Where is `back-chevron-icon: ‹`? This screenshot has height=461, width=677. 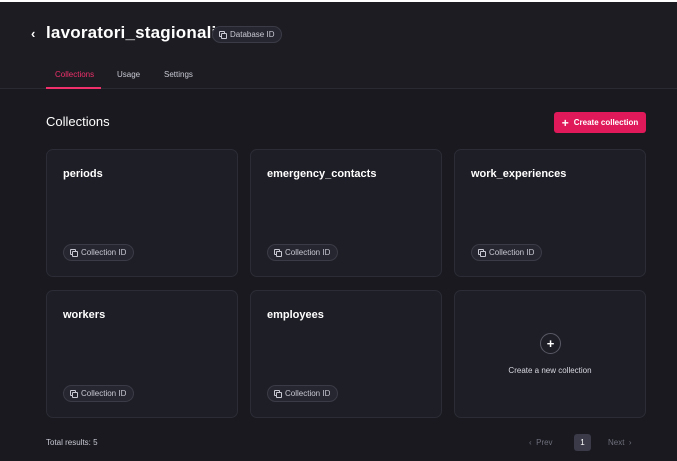
back-chevron-icon: ‹ is located at coordinates (37, 34).